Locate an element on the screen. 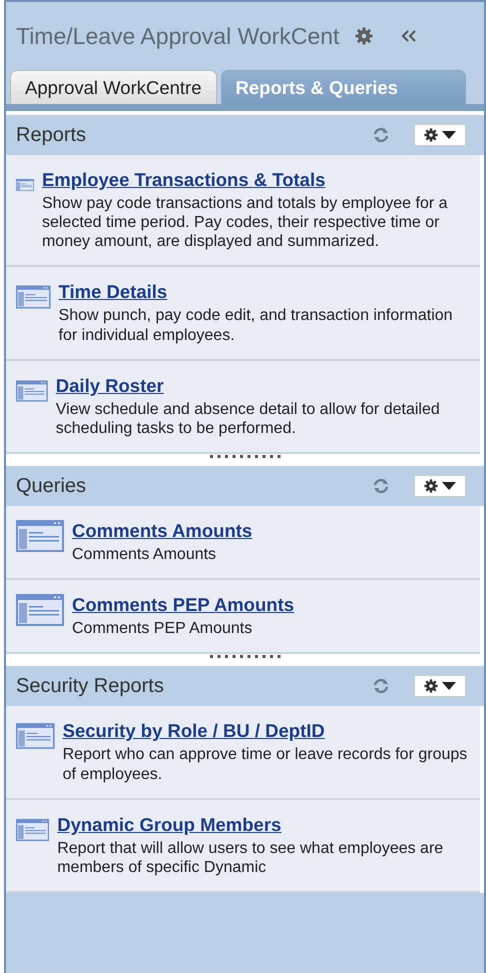 The image size is (486, 973). report-link: Security by Role / BU / DeptID is located at coordinates (193, 731).